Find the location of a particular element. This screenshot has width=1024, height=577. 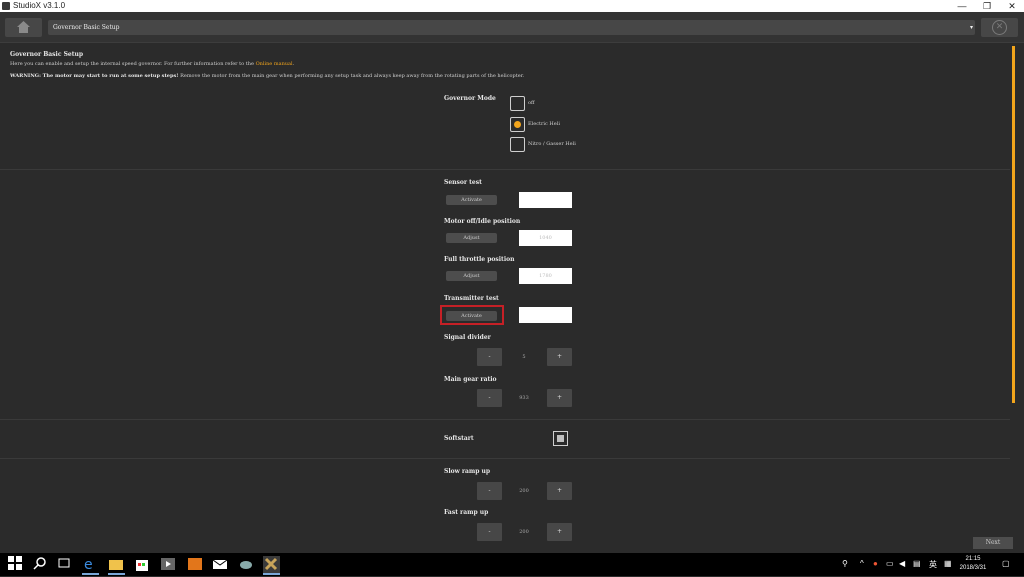

full-throttle-field: 1780 is located at coordinates (545, 276).